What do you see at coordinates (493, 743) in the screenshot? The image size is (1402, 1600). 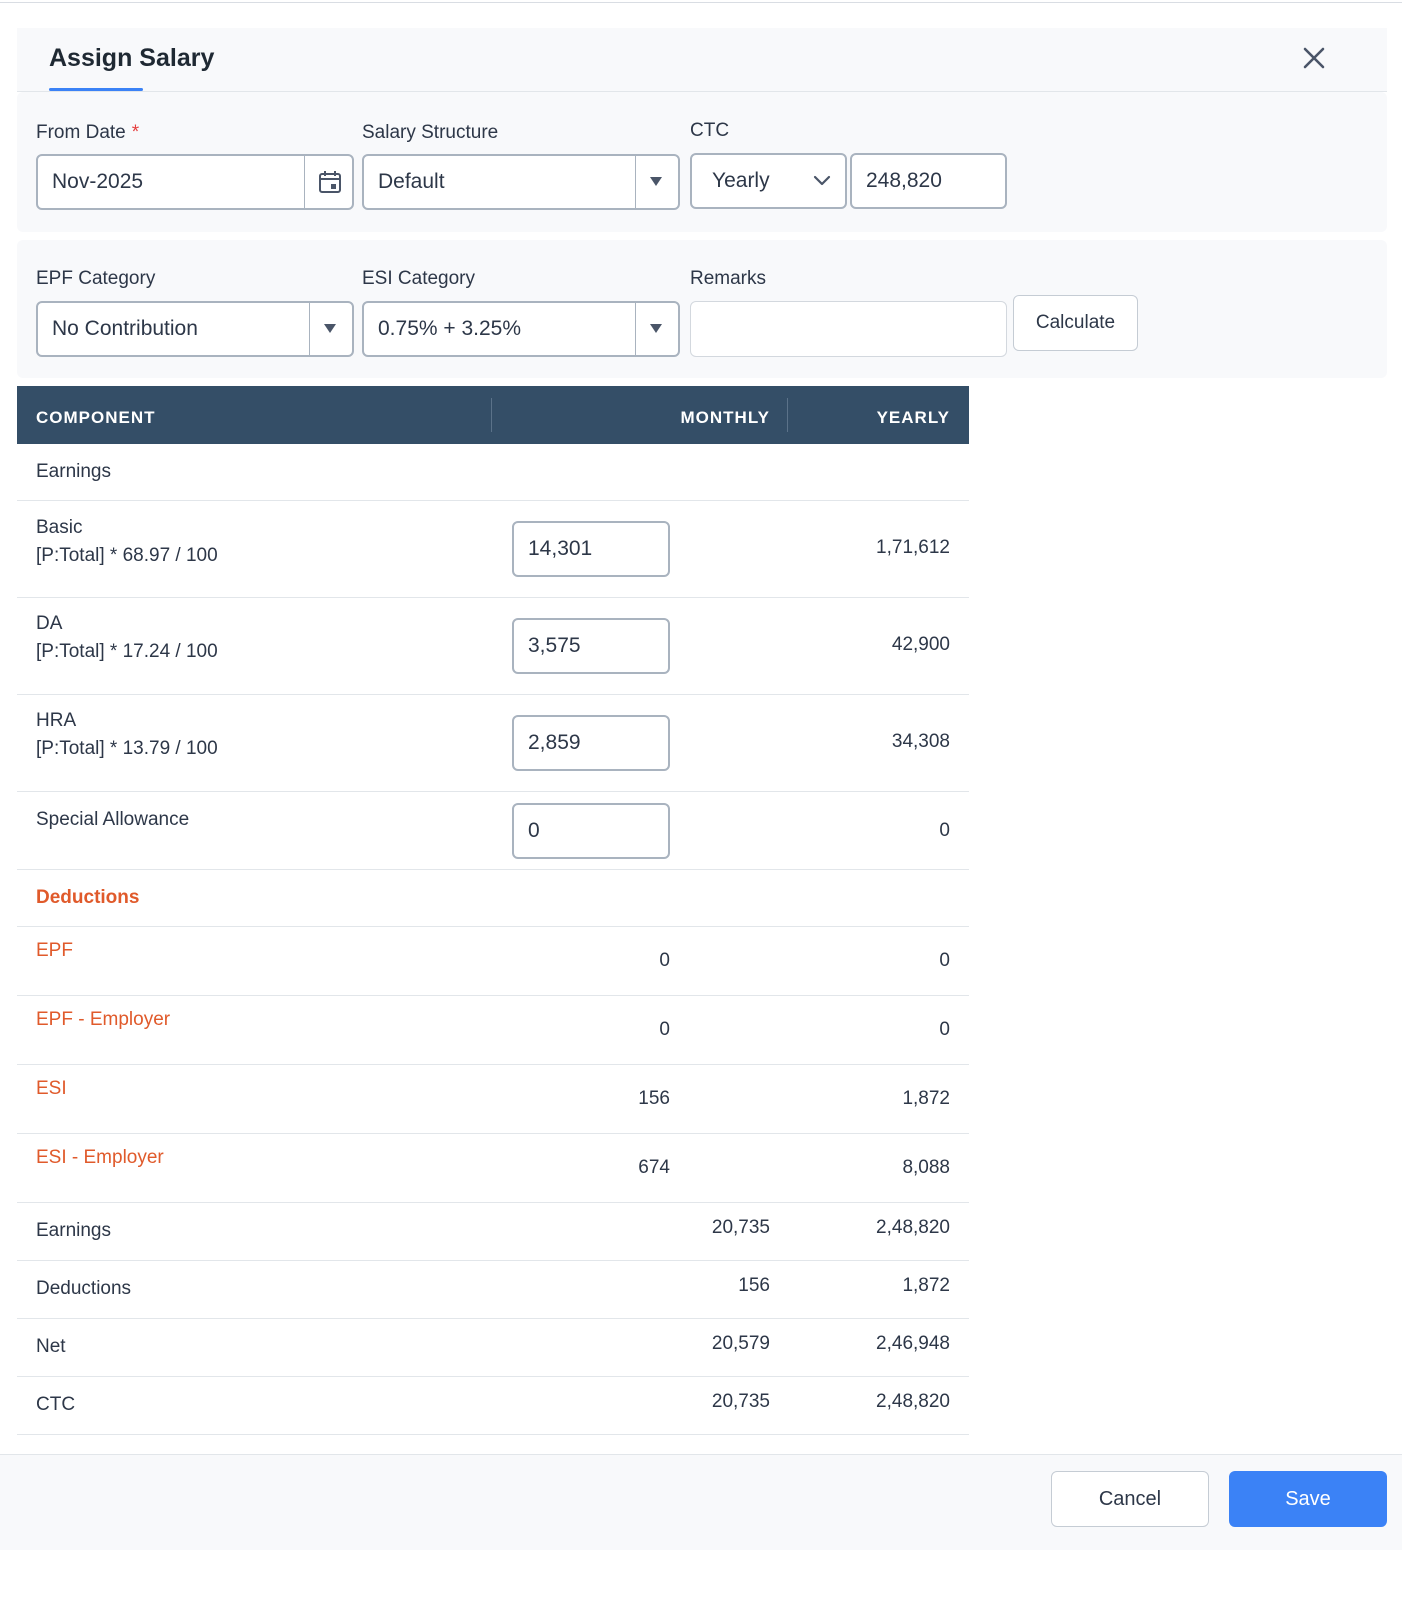 I see `table-row: HRA [P:Total] * 13.79 / 100 2,859 34,308` at bounding box center [493, 743].